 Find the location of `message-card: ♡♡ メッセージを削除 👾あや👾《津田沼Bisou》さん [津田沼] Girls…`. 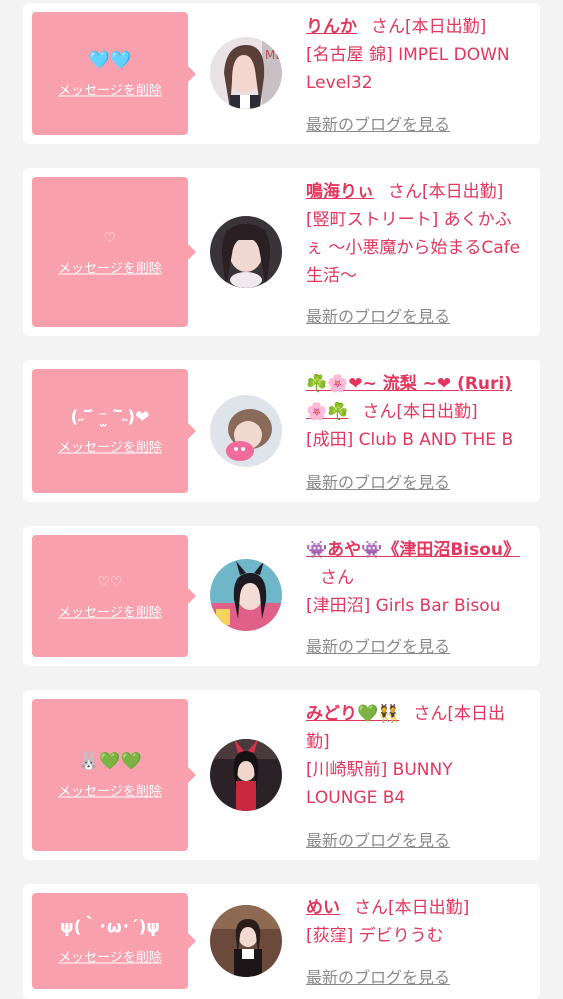

message-card: ♡♡ メッセージを削除 👾あや👾《津田沼Bisou》さん [津田沼] Girls… is located at coordinates (281, 596).